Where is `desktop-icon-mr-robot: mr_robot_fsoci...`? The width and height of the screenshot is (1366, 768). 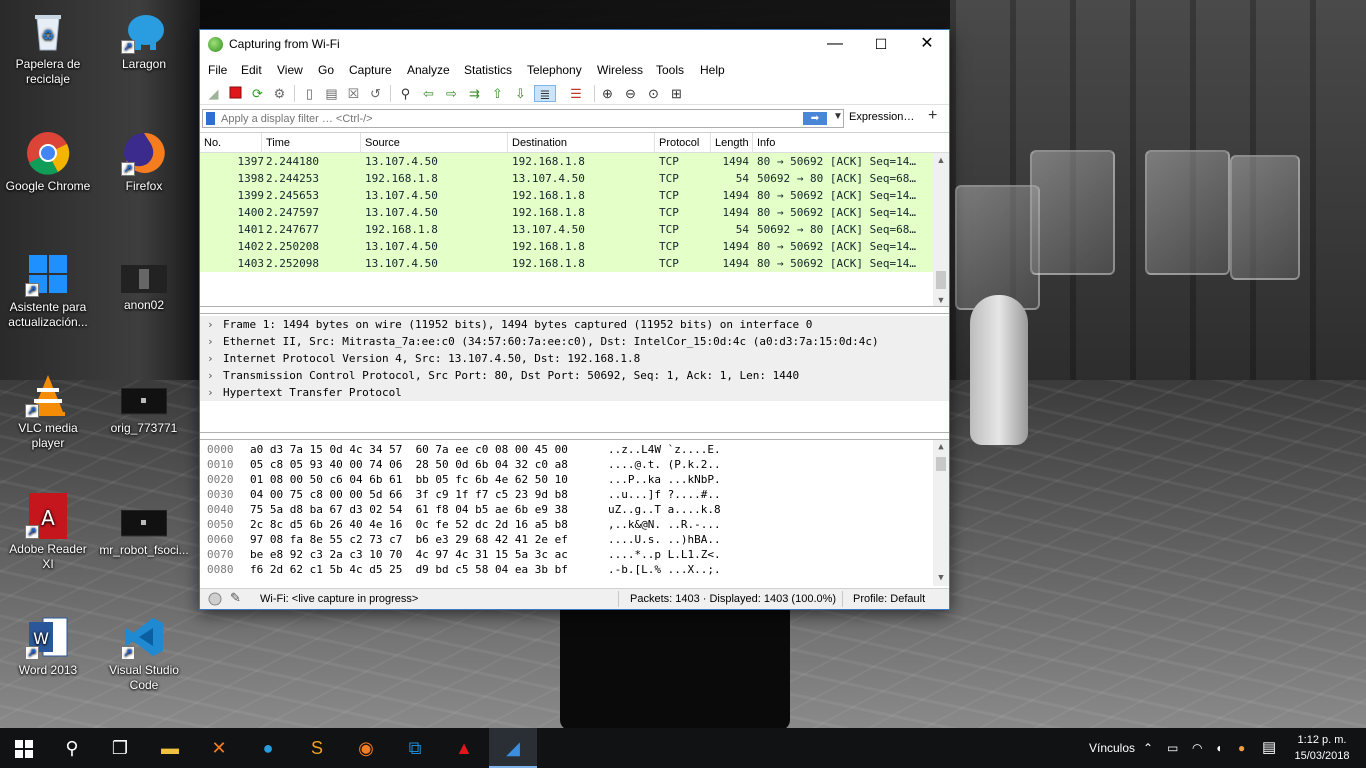 desktop-icon-mr-robot: mr_robot_fsoci... is located at coordinates (144, 533).